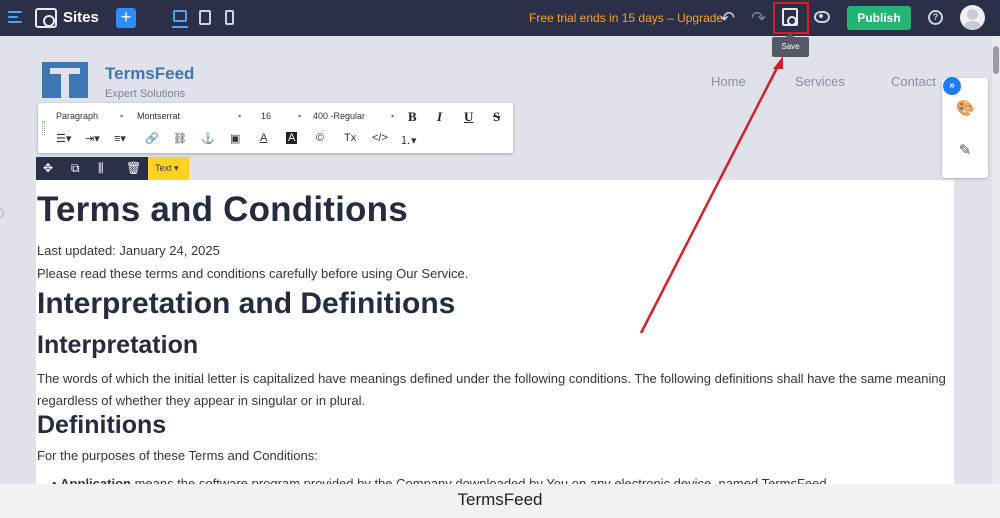 Image resolution: width=1000 pixels, height=518 pixels. What do you see at coordinates (468, 117) in the screenshot?
I see `underline-button: U` at bounding box center [468, 117].